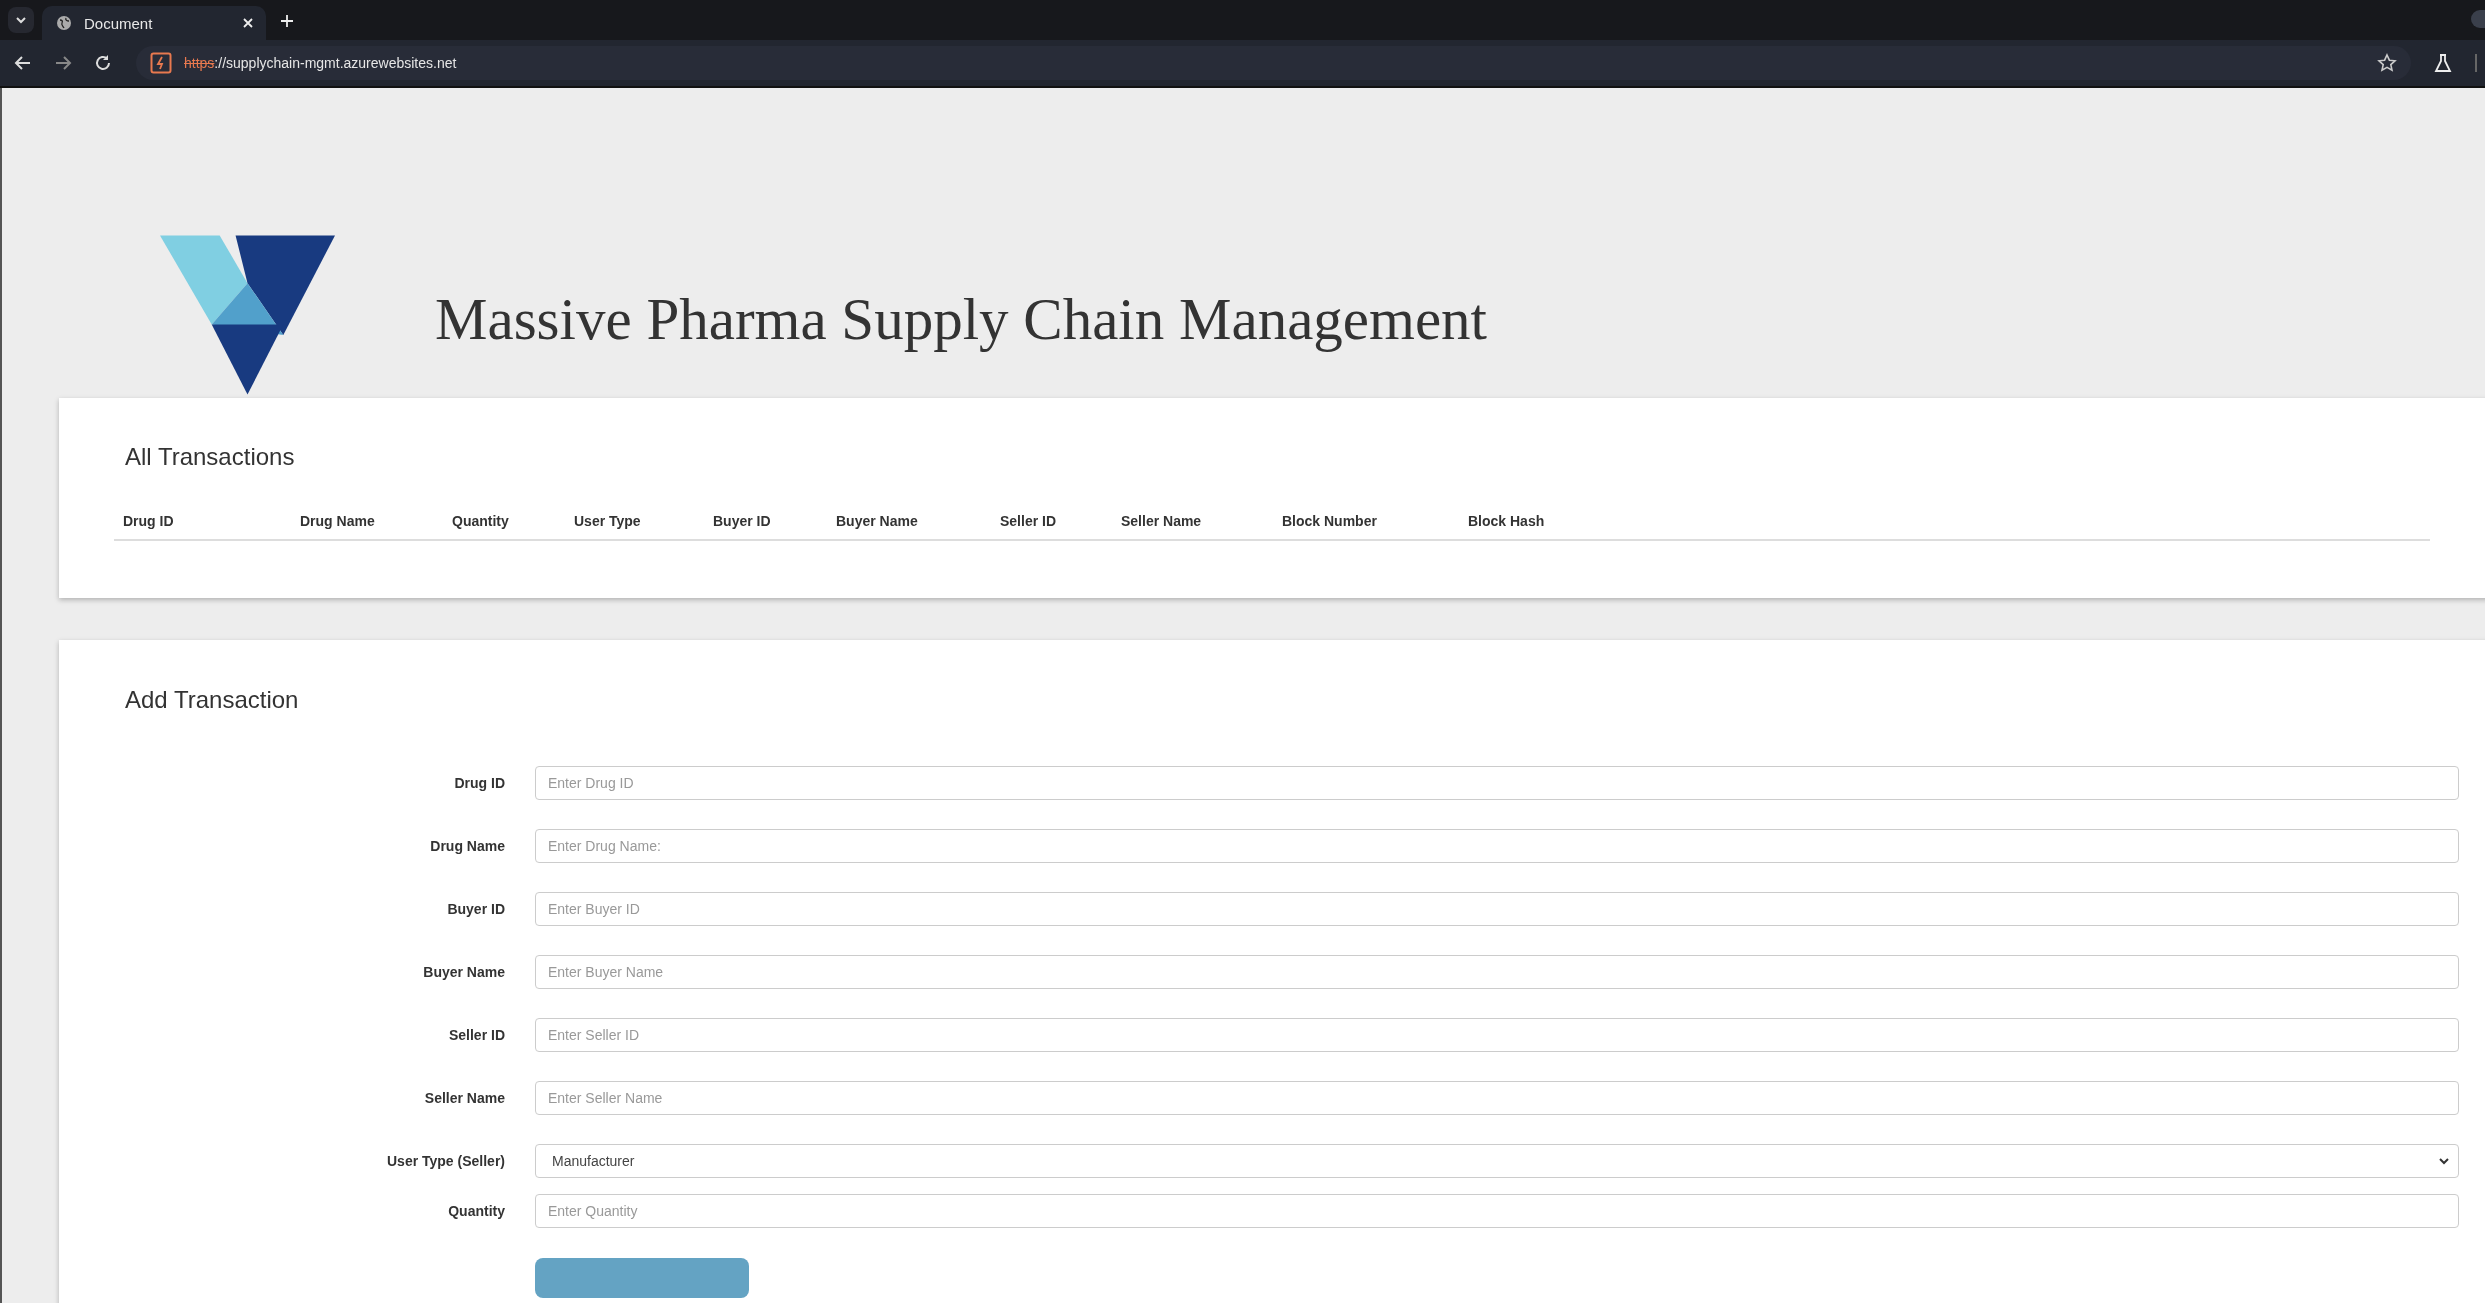  I want to click on field-label: Seller Name, so click(464, 1098).